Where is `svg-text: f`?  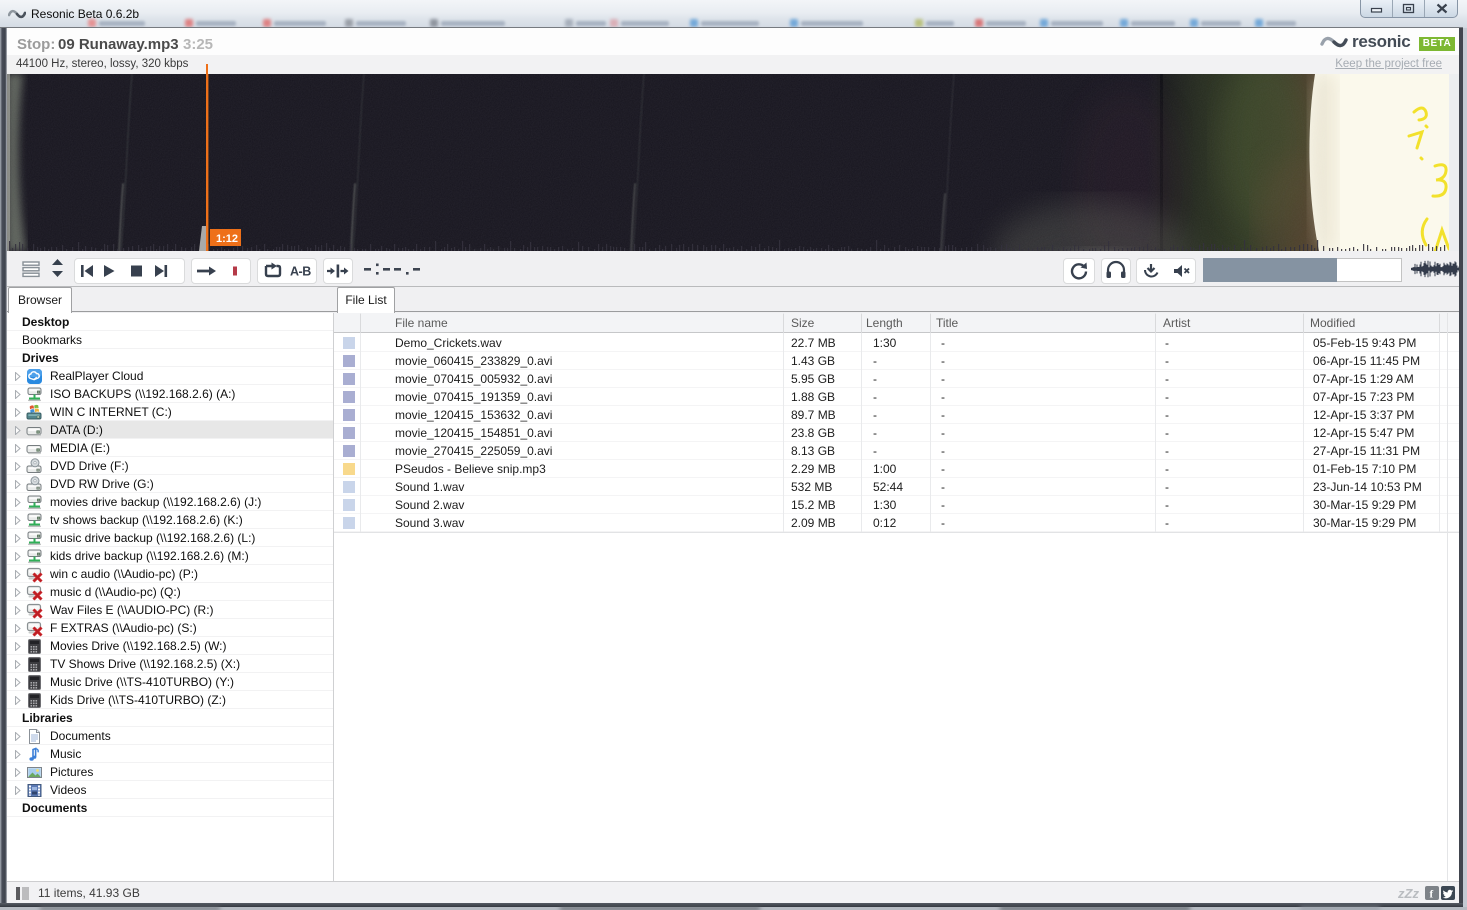 svg-text: f is located at coordinates (1432, 895).